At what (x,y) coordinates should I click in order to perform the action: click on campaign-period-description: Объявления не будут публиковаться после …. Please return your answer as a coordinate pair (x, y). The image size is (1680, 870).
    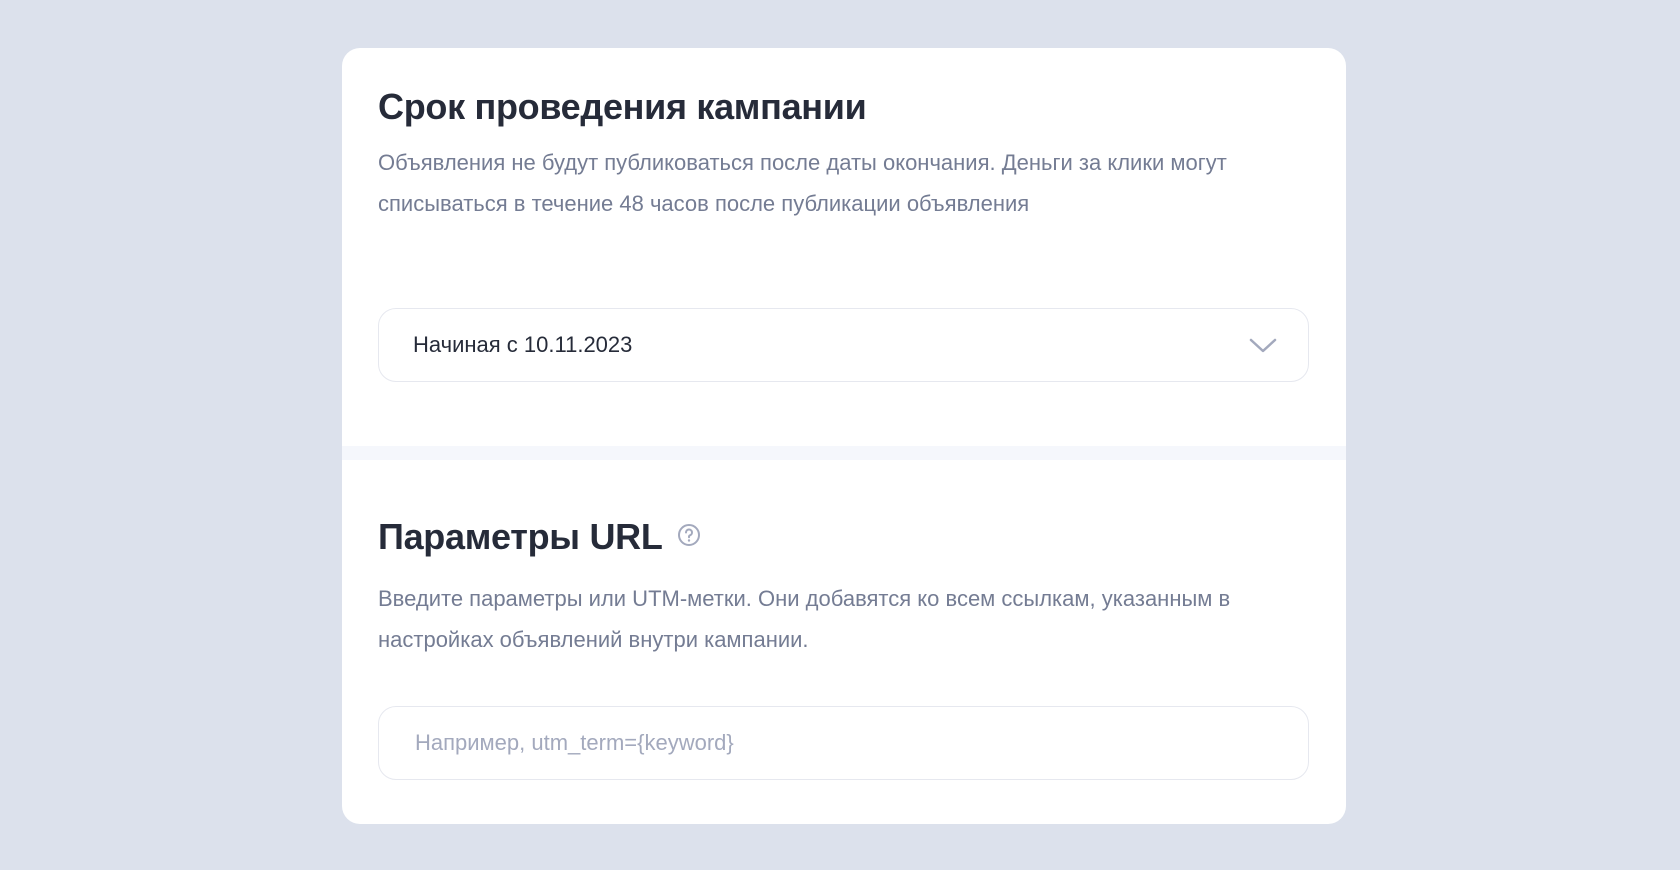
    Looking at the image, I should click on (802, 183).